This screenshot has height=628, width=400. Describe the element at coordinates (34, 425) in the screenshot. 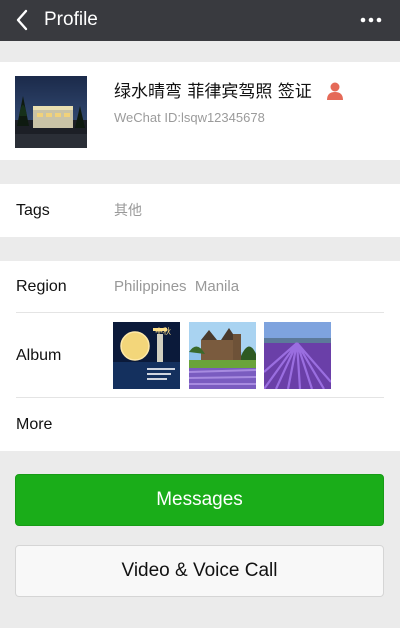

I see `more-label: More` at that location.